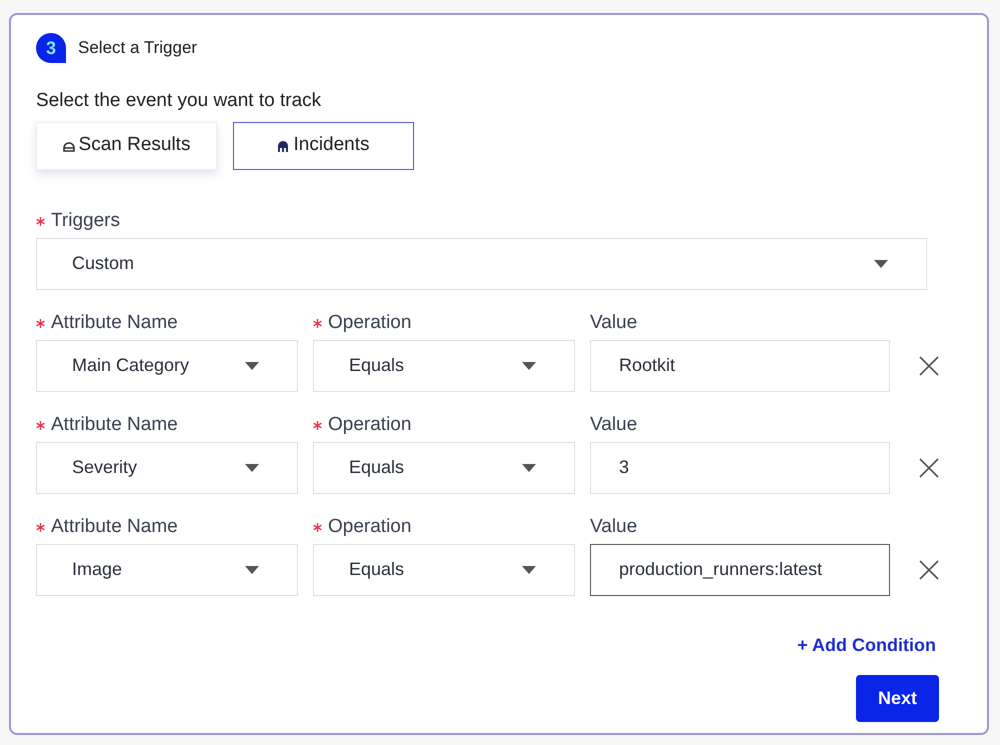 This screenshot has height=745, width=1000. Describe the element at coordinates (740, 366) in the screenshot. I see `value-field: Rootkit` at that location.